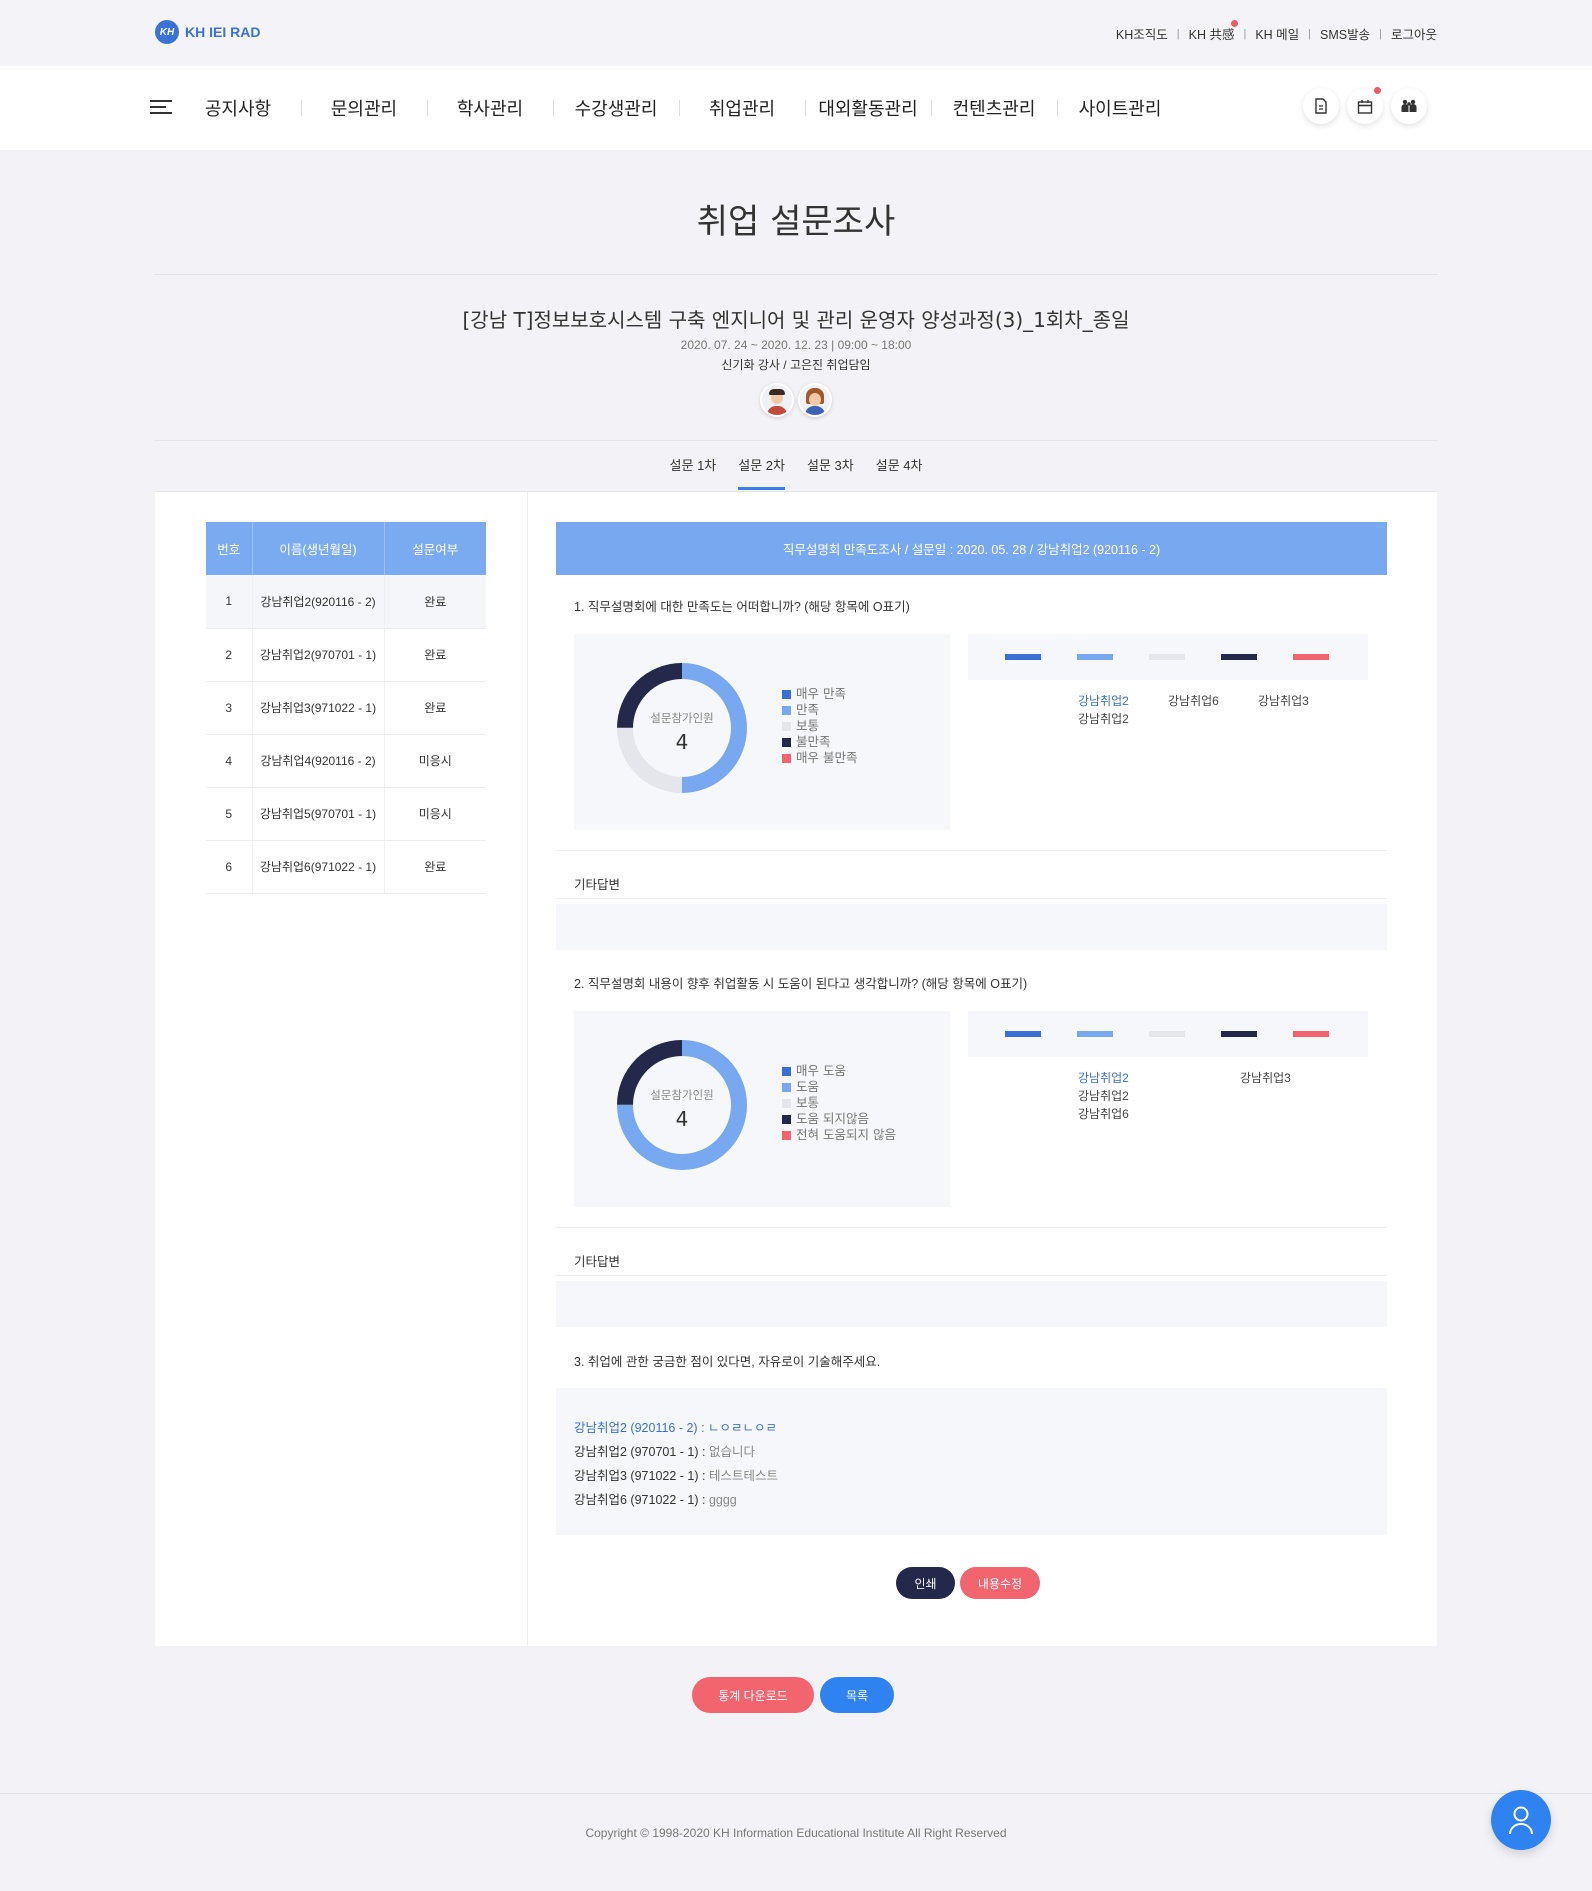  Describe the element at coordinates (229, 761) in the screenshot. I see `row-number: 4` at that location.